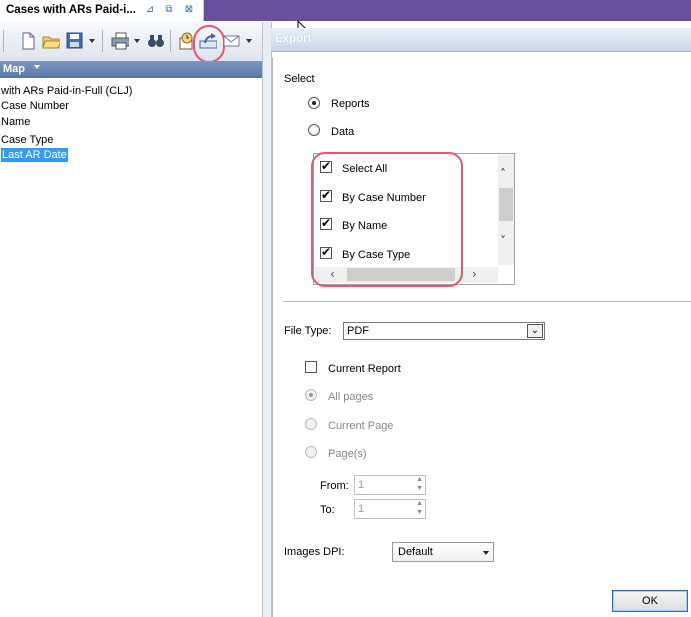 The height and width of the screenshot is (617, 691). What do you see at coordinates (311, 395) in the screenshot?
I see `all-pages-radio` at bounding box center [311, 395].